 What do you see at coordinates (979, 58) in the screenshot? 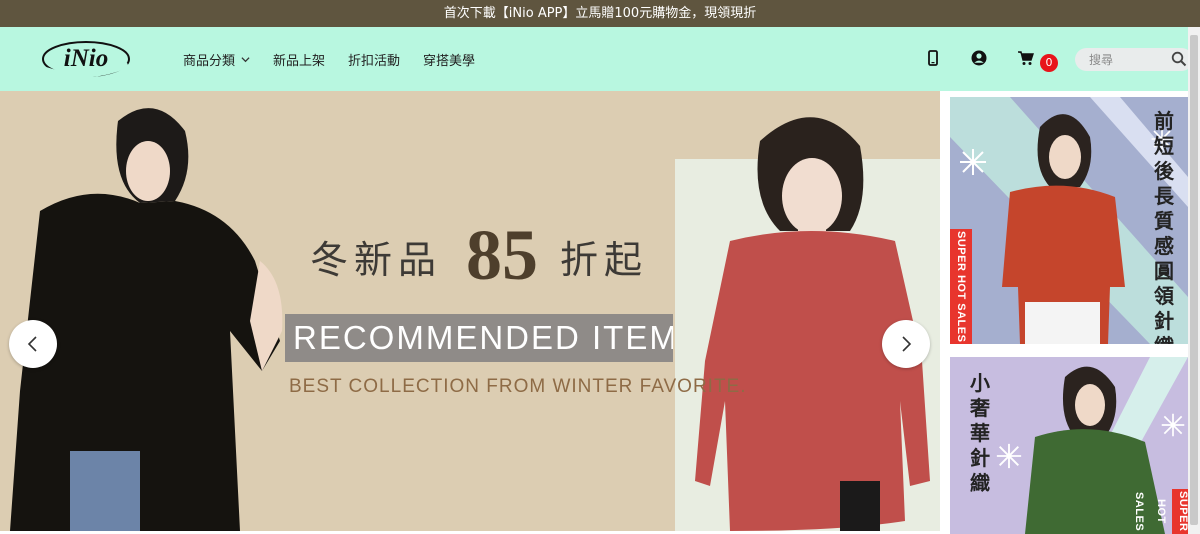
I see `user-icon` at bounding box center [979, 58].